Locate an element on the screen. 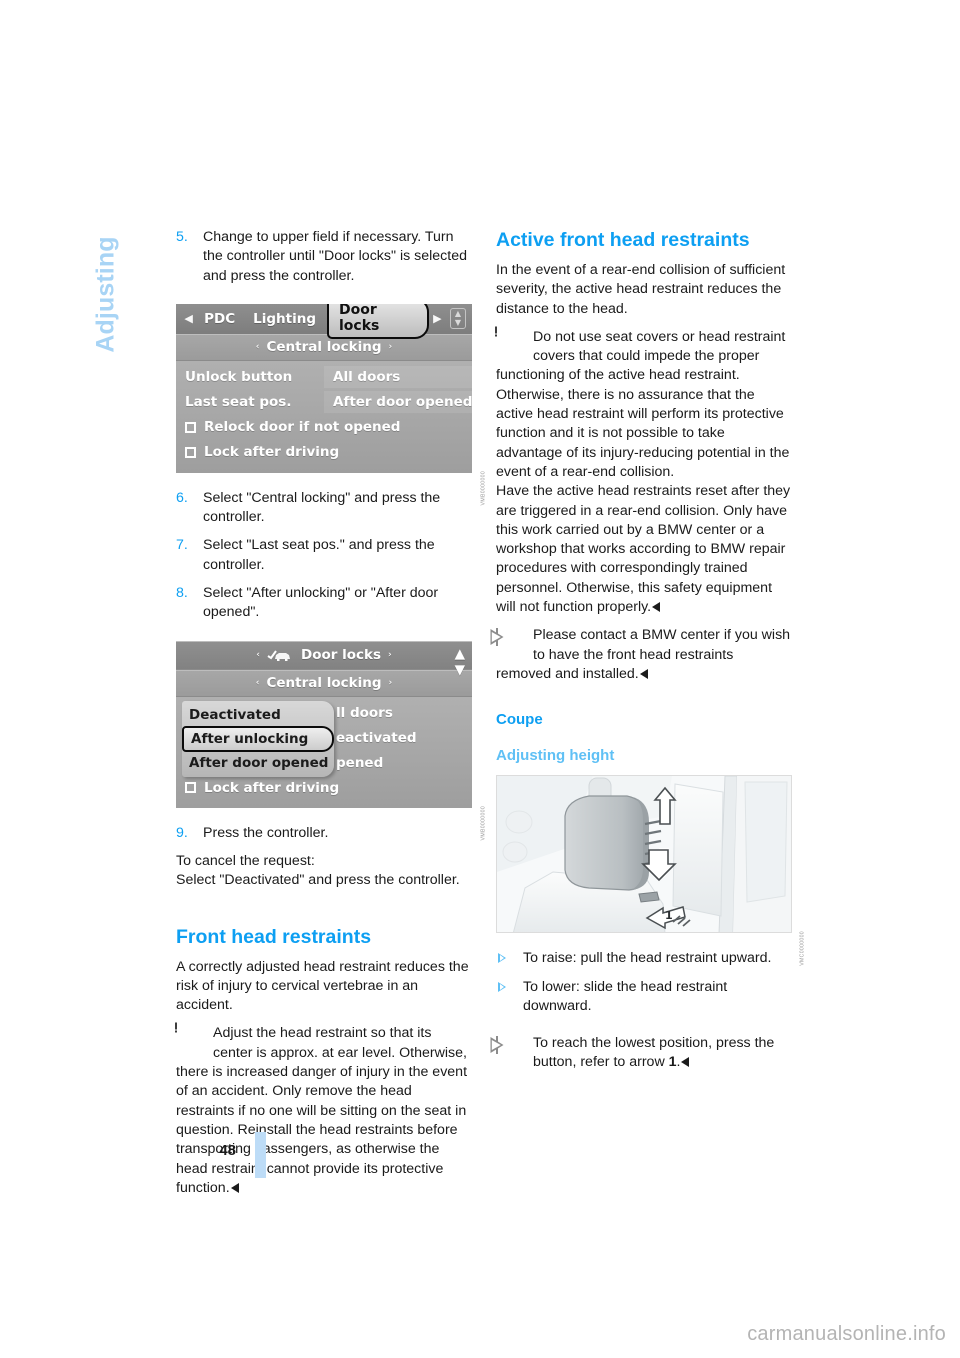 This screenshot has width=960, height=1358. idrive-subbar-1: ‹ Central locking › is located at coordinates (324, 347).